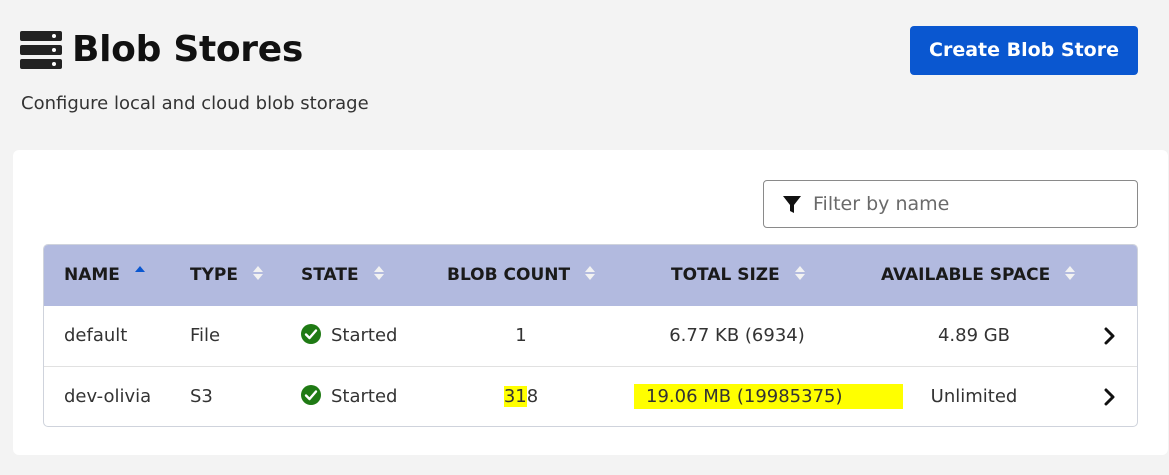 The height and width of the screenshot is (475, 1169). I want to click on column-header-total-size: TOTAL SIZE, so click(738, 275).